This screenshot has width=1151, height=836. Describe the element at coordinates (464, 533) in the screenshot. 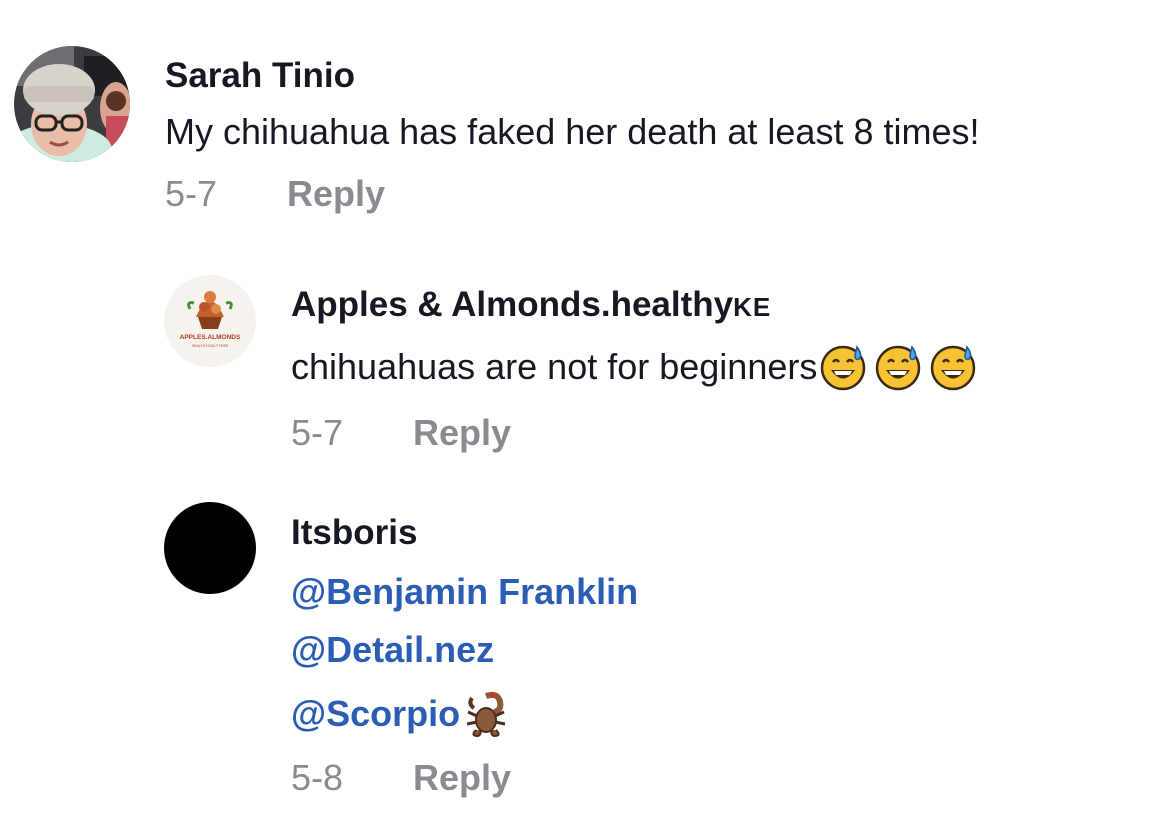

I see `username: Itsboris` at that location.